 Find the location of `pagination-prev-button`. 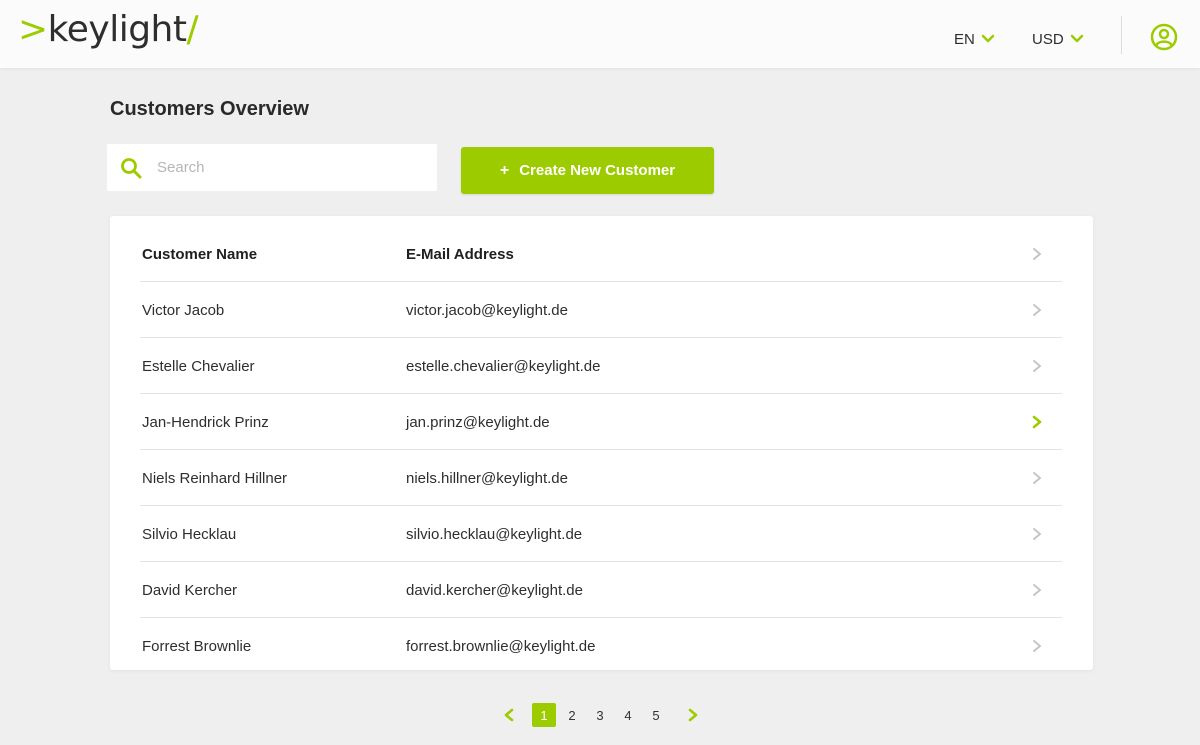

pagination-prev-button is located at coordinates (509, 715).